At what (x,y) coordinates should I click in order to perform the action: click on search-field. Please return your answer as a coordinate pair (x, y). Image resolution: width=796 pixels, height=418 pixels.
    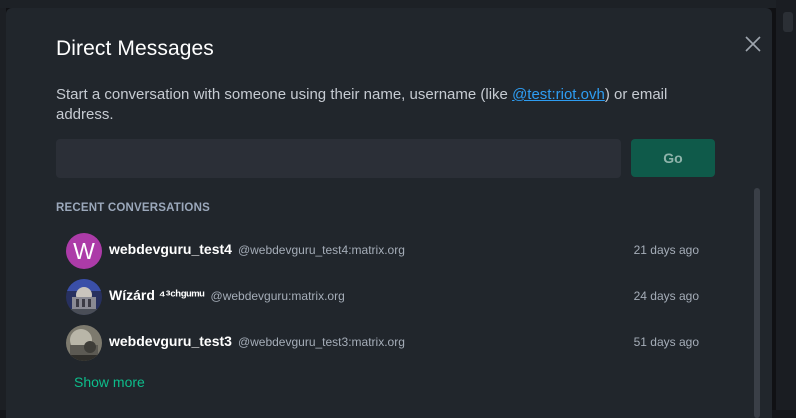
    Looking at the image, I should click on (338, 158).